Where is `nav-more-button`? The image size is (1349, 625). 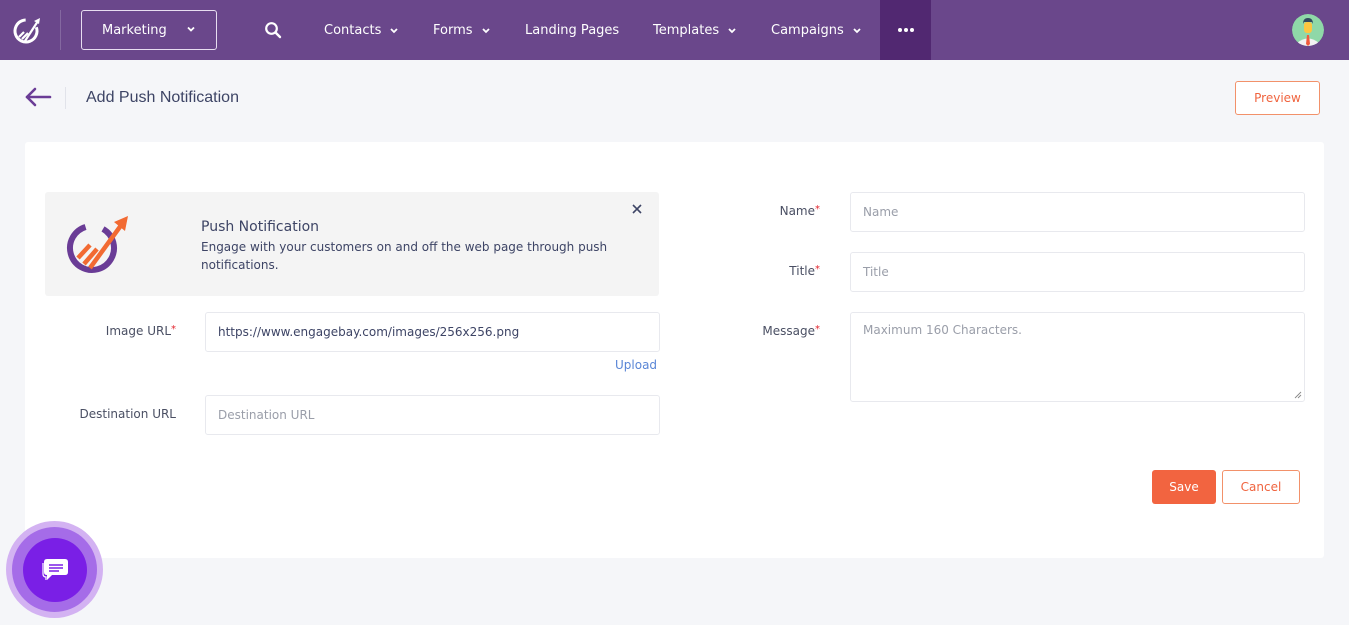 nav-more-button is located at coordinates (905, 30).